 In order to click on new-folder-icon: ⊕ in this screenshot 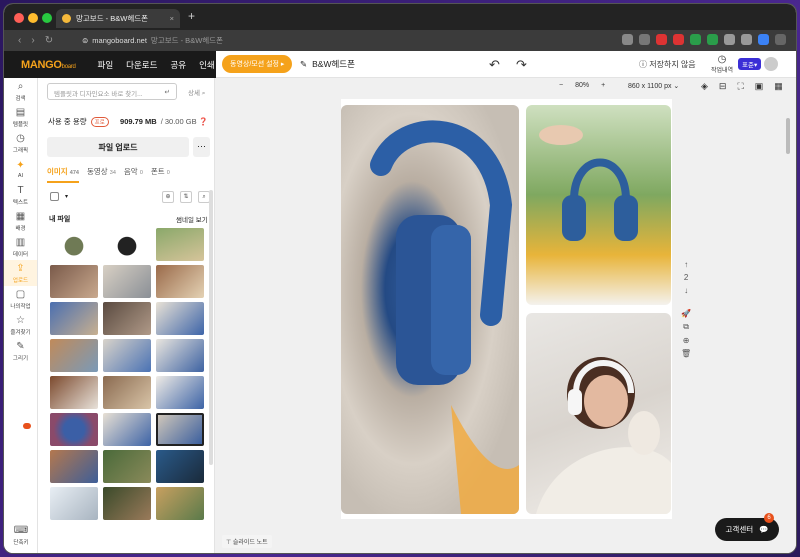, I will do `click(168, 196)`.